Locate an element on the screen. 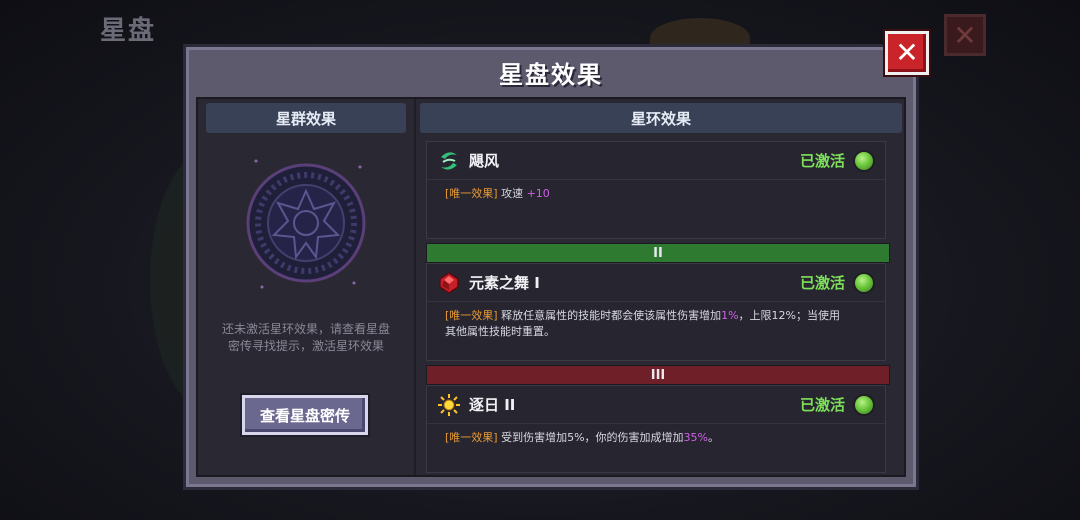 The image size is (1080, 520). hint-line: 还未激活星环效果，请查看星盘 is located at coordinates (305, 329).